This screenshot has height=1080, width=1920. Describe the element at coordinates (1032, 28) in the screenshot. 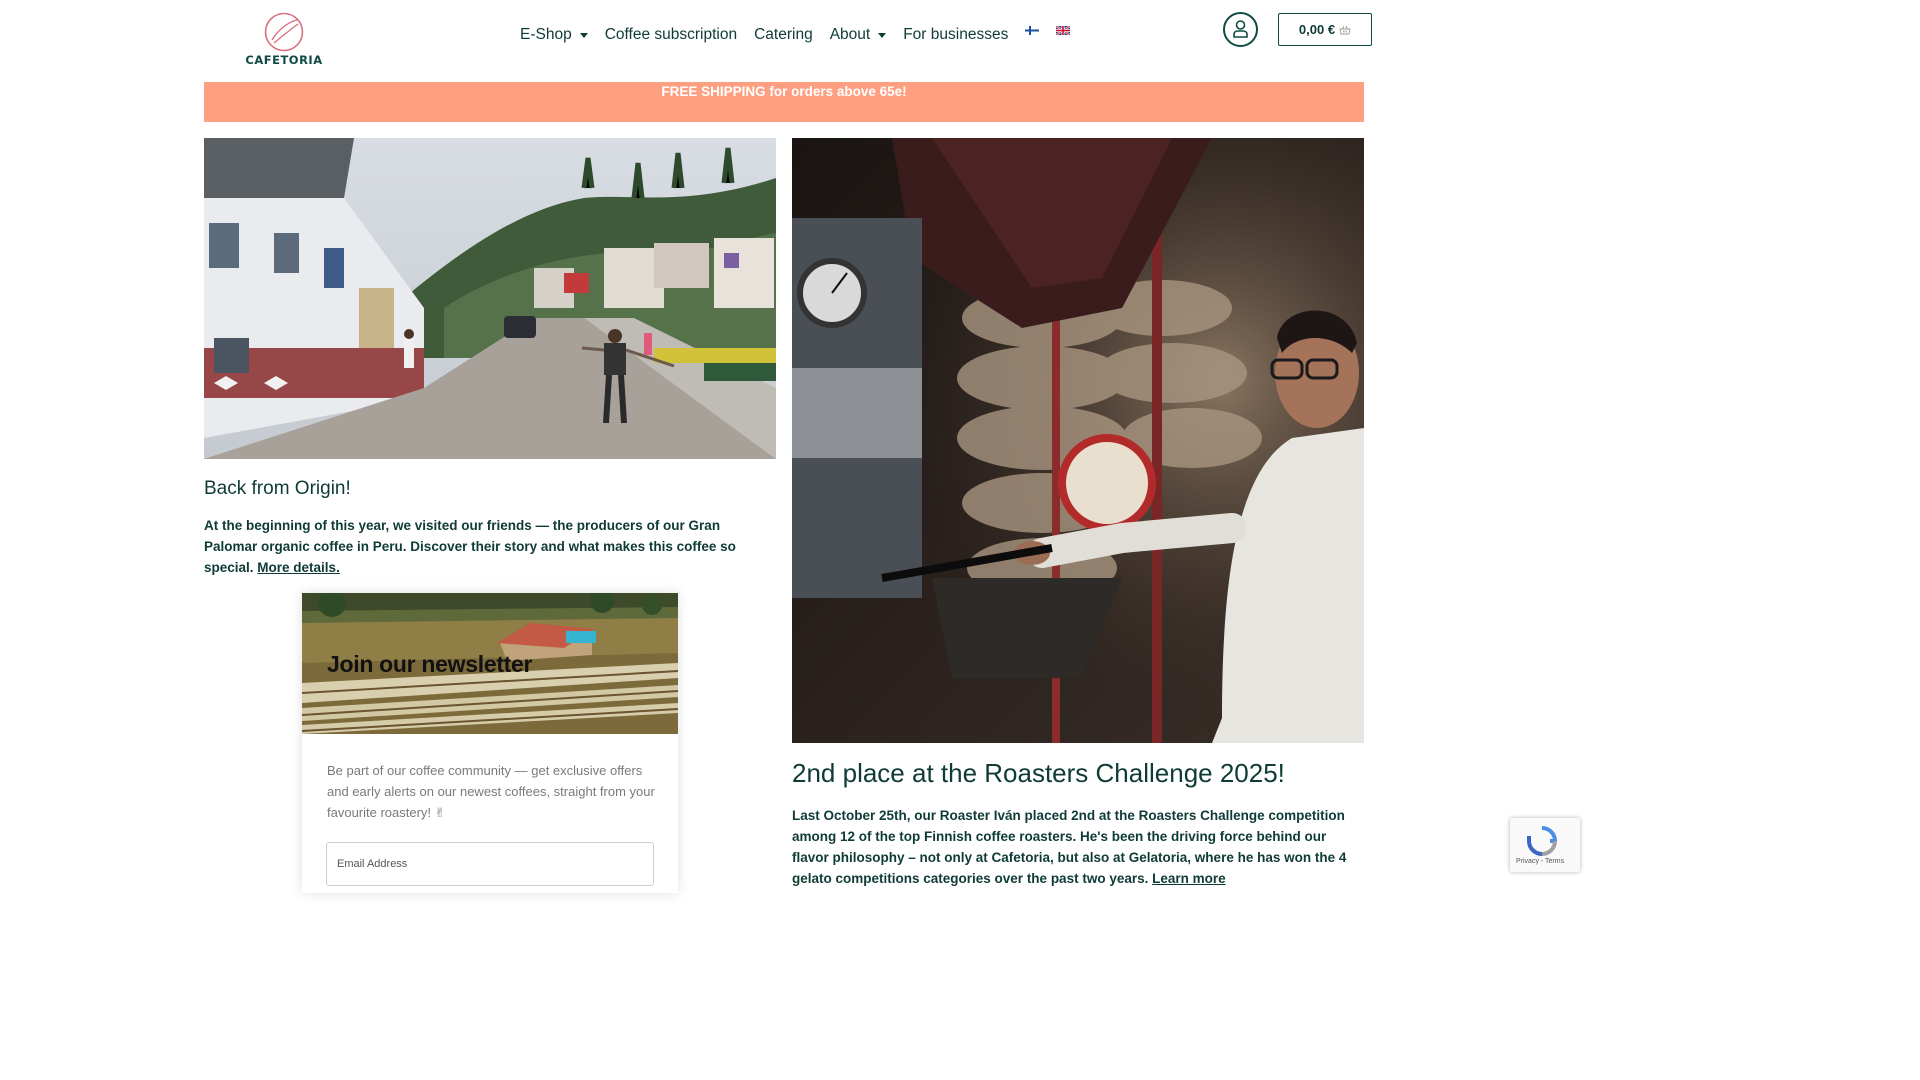

I see `finnish-flag-icon` at that location.